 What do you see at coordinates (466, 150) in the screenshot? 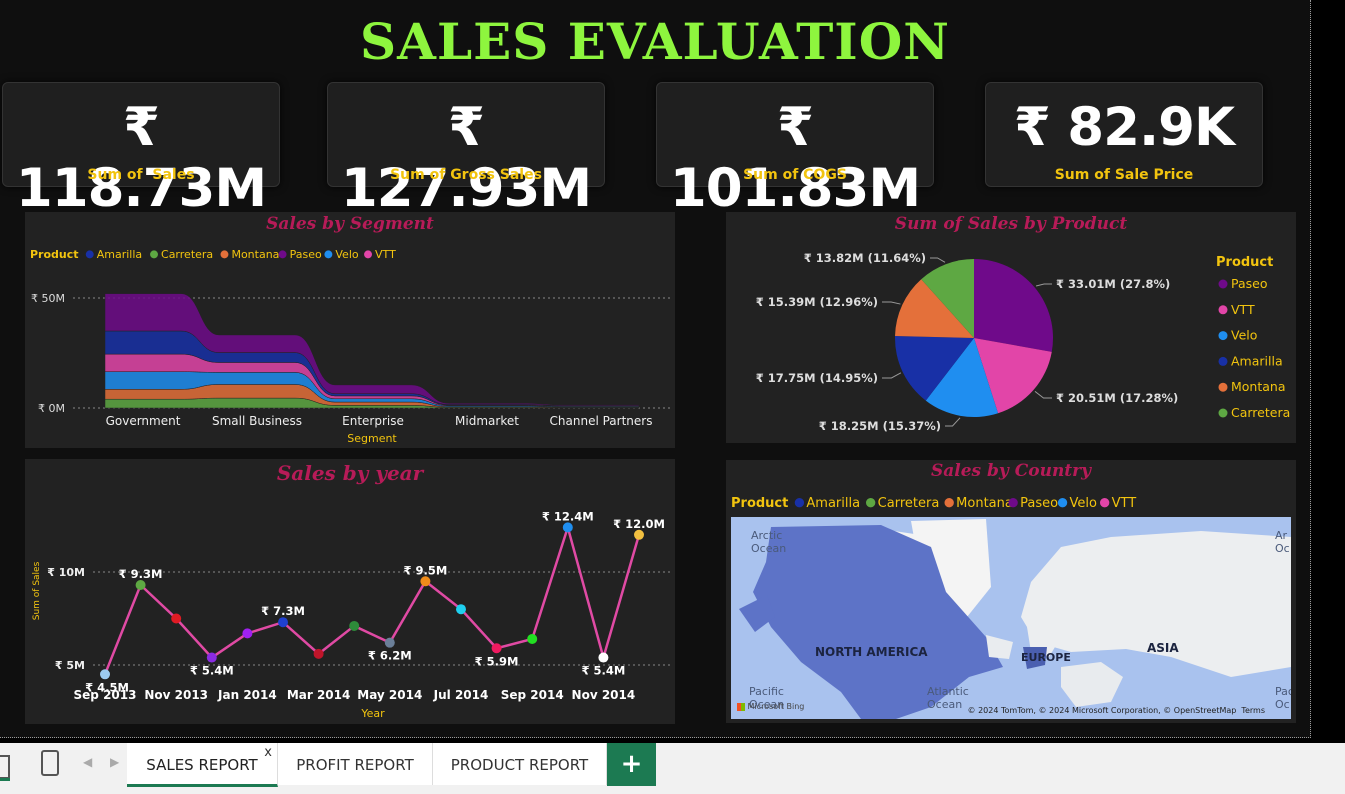
I see `kpi-card-gross-sales: ₹ 127.93M Sum of Gross Sales` at bounding box center [466, 150].